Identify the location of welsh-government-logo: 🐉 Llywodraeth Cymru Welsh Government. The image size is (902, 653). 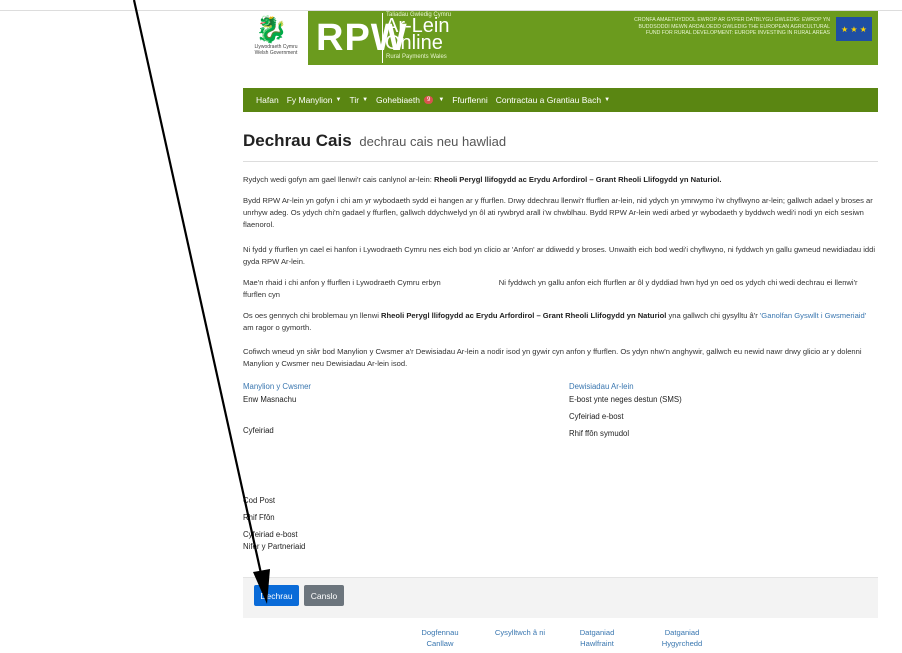
(275, 38).